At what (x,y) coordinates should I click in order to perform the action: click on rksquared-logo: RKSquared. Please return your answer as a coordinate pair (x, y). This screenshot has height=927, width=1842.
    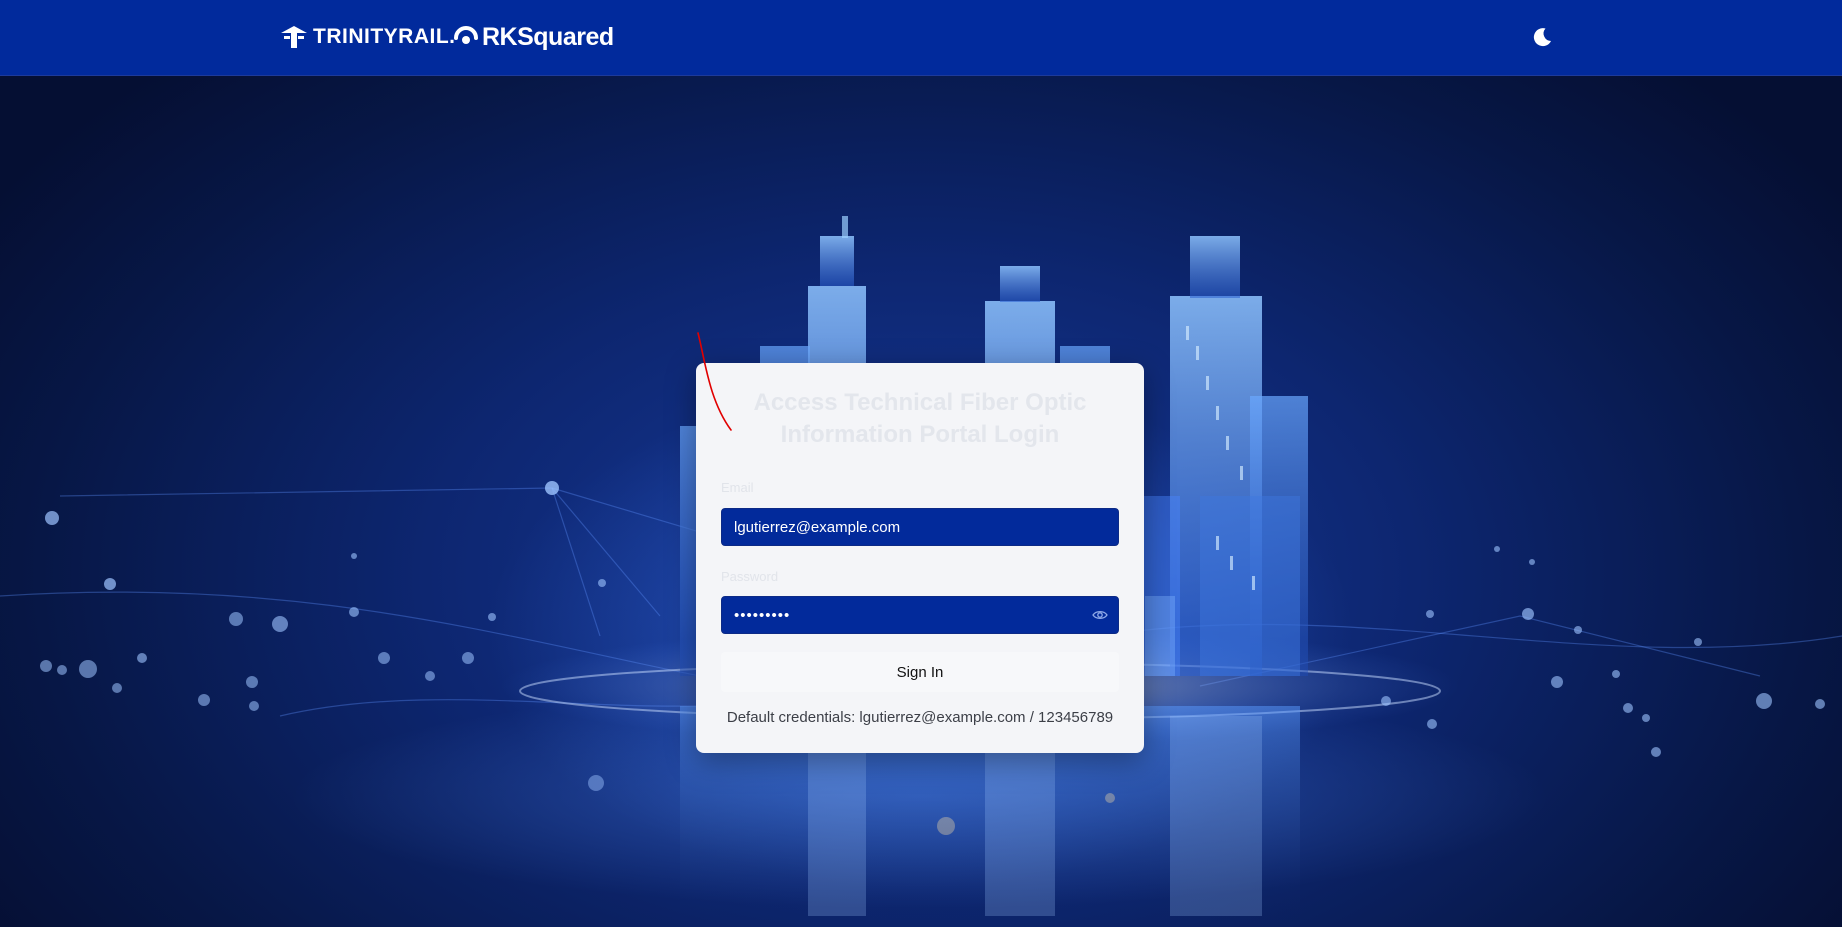
    Looking at the image, I should click on (534, 37).